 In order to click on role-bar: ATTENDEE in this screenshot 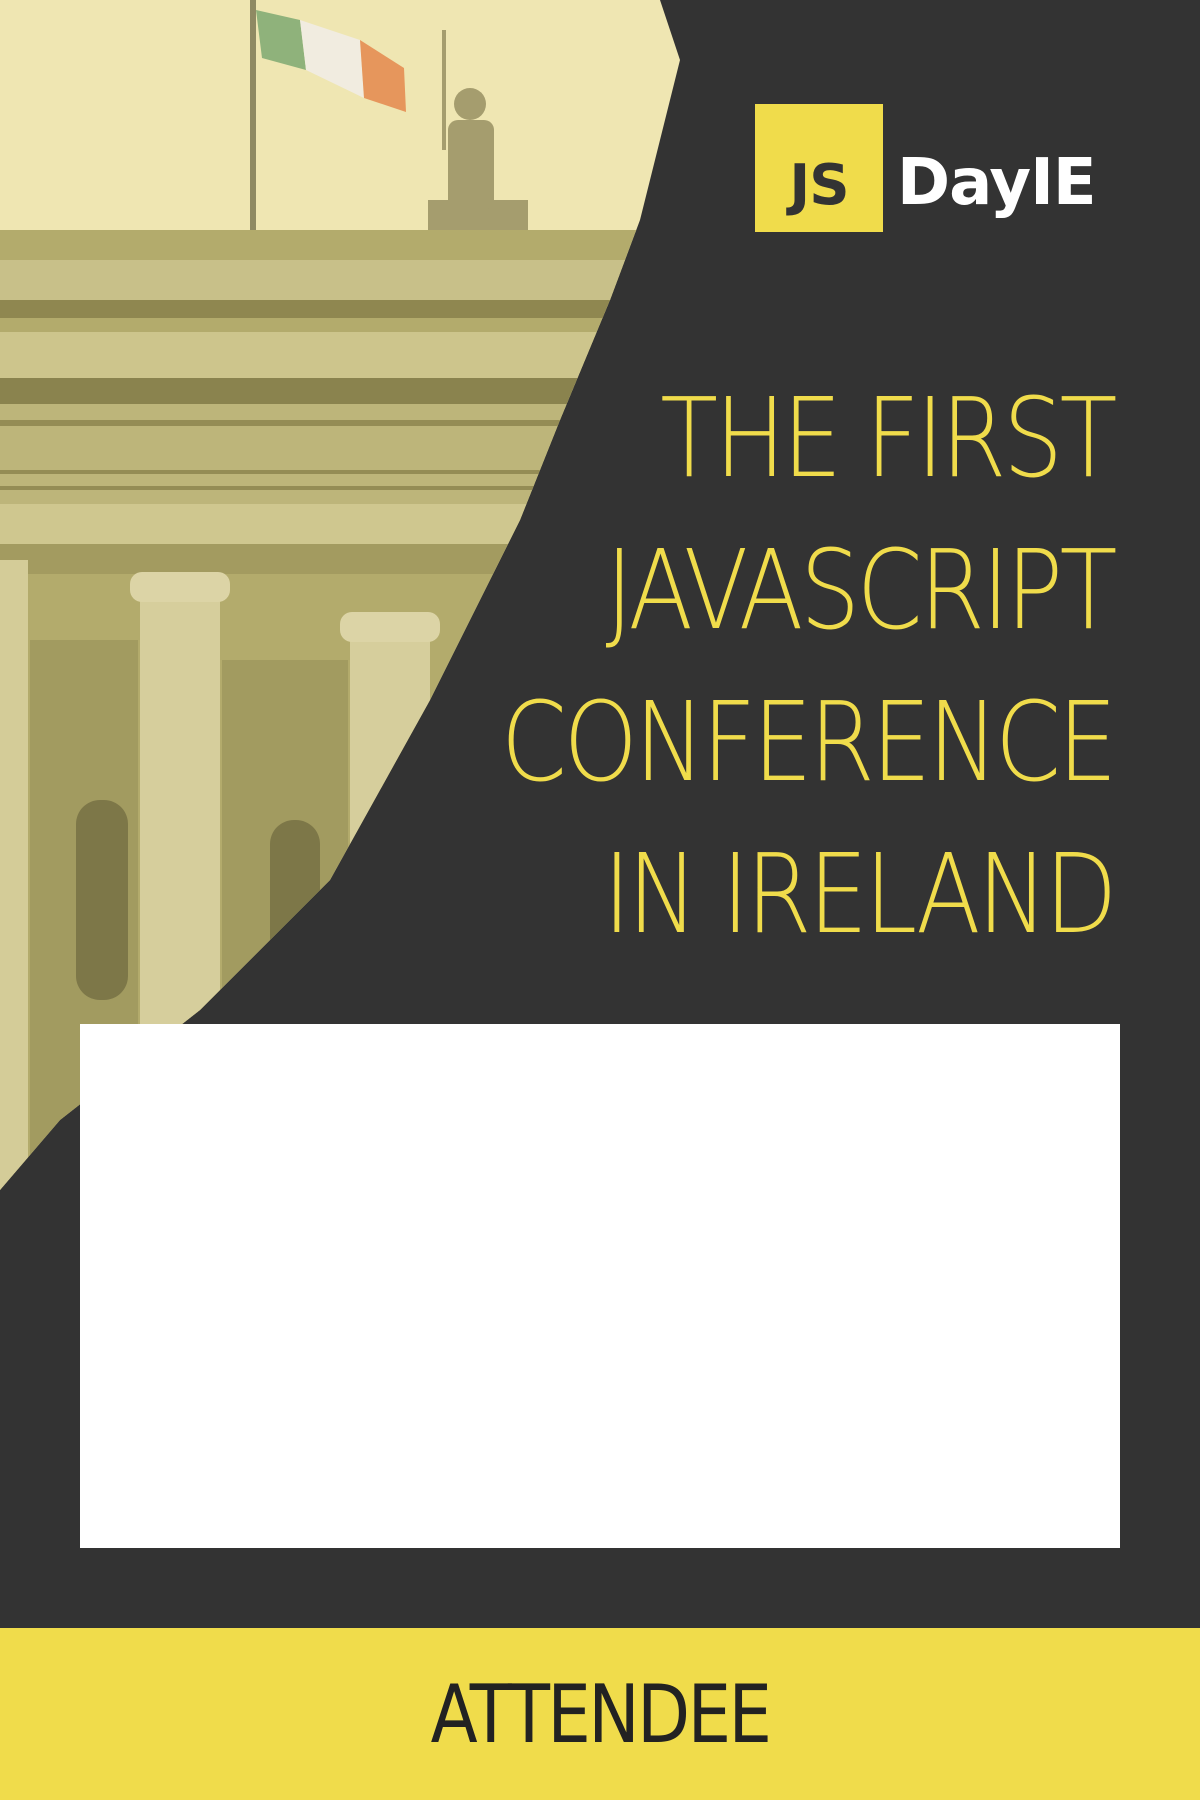, I will do `click(600, 1714)`.